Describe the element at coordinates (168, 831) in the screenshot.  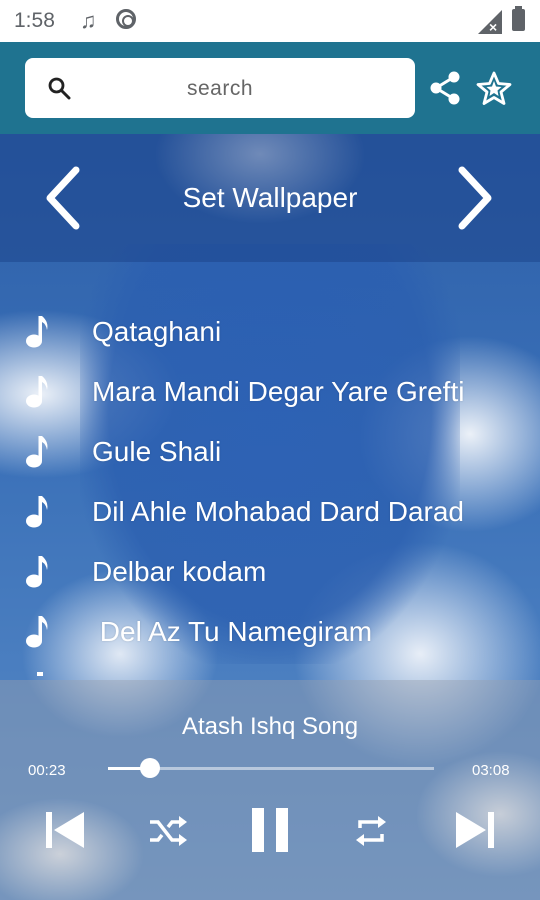
I see `shuffle-icon` at that location.